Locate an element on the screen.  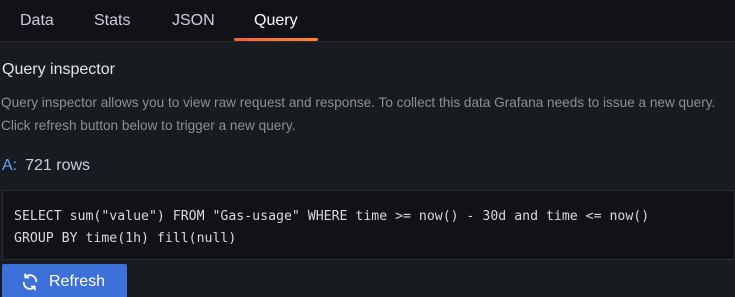
tab-json: JSON is located at coordinates (193, 21).